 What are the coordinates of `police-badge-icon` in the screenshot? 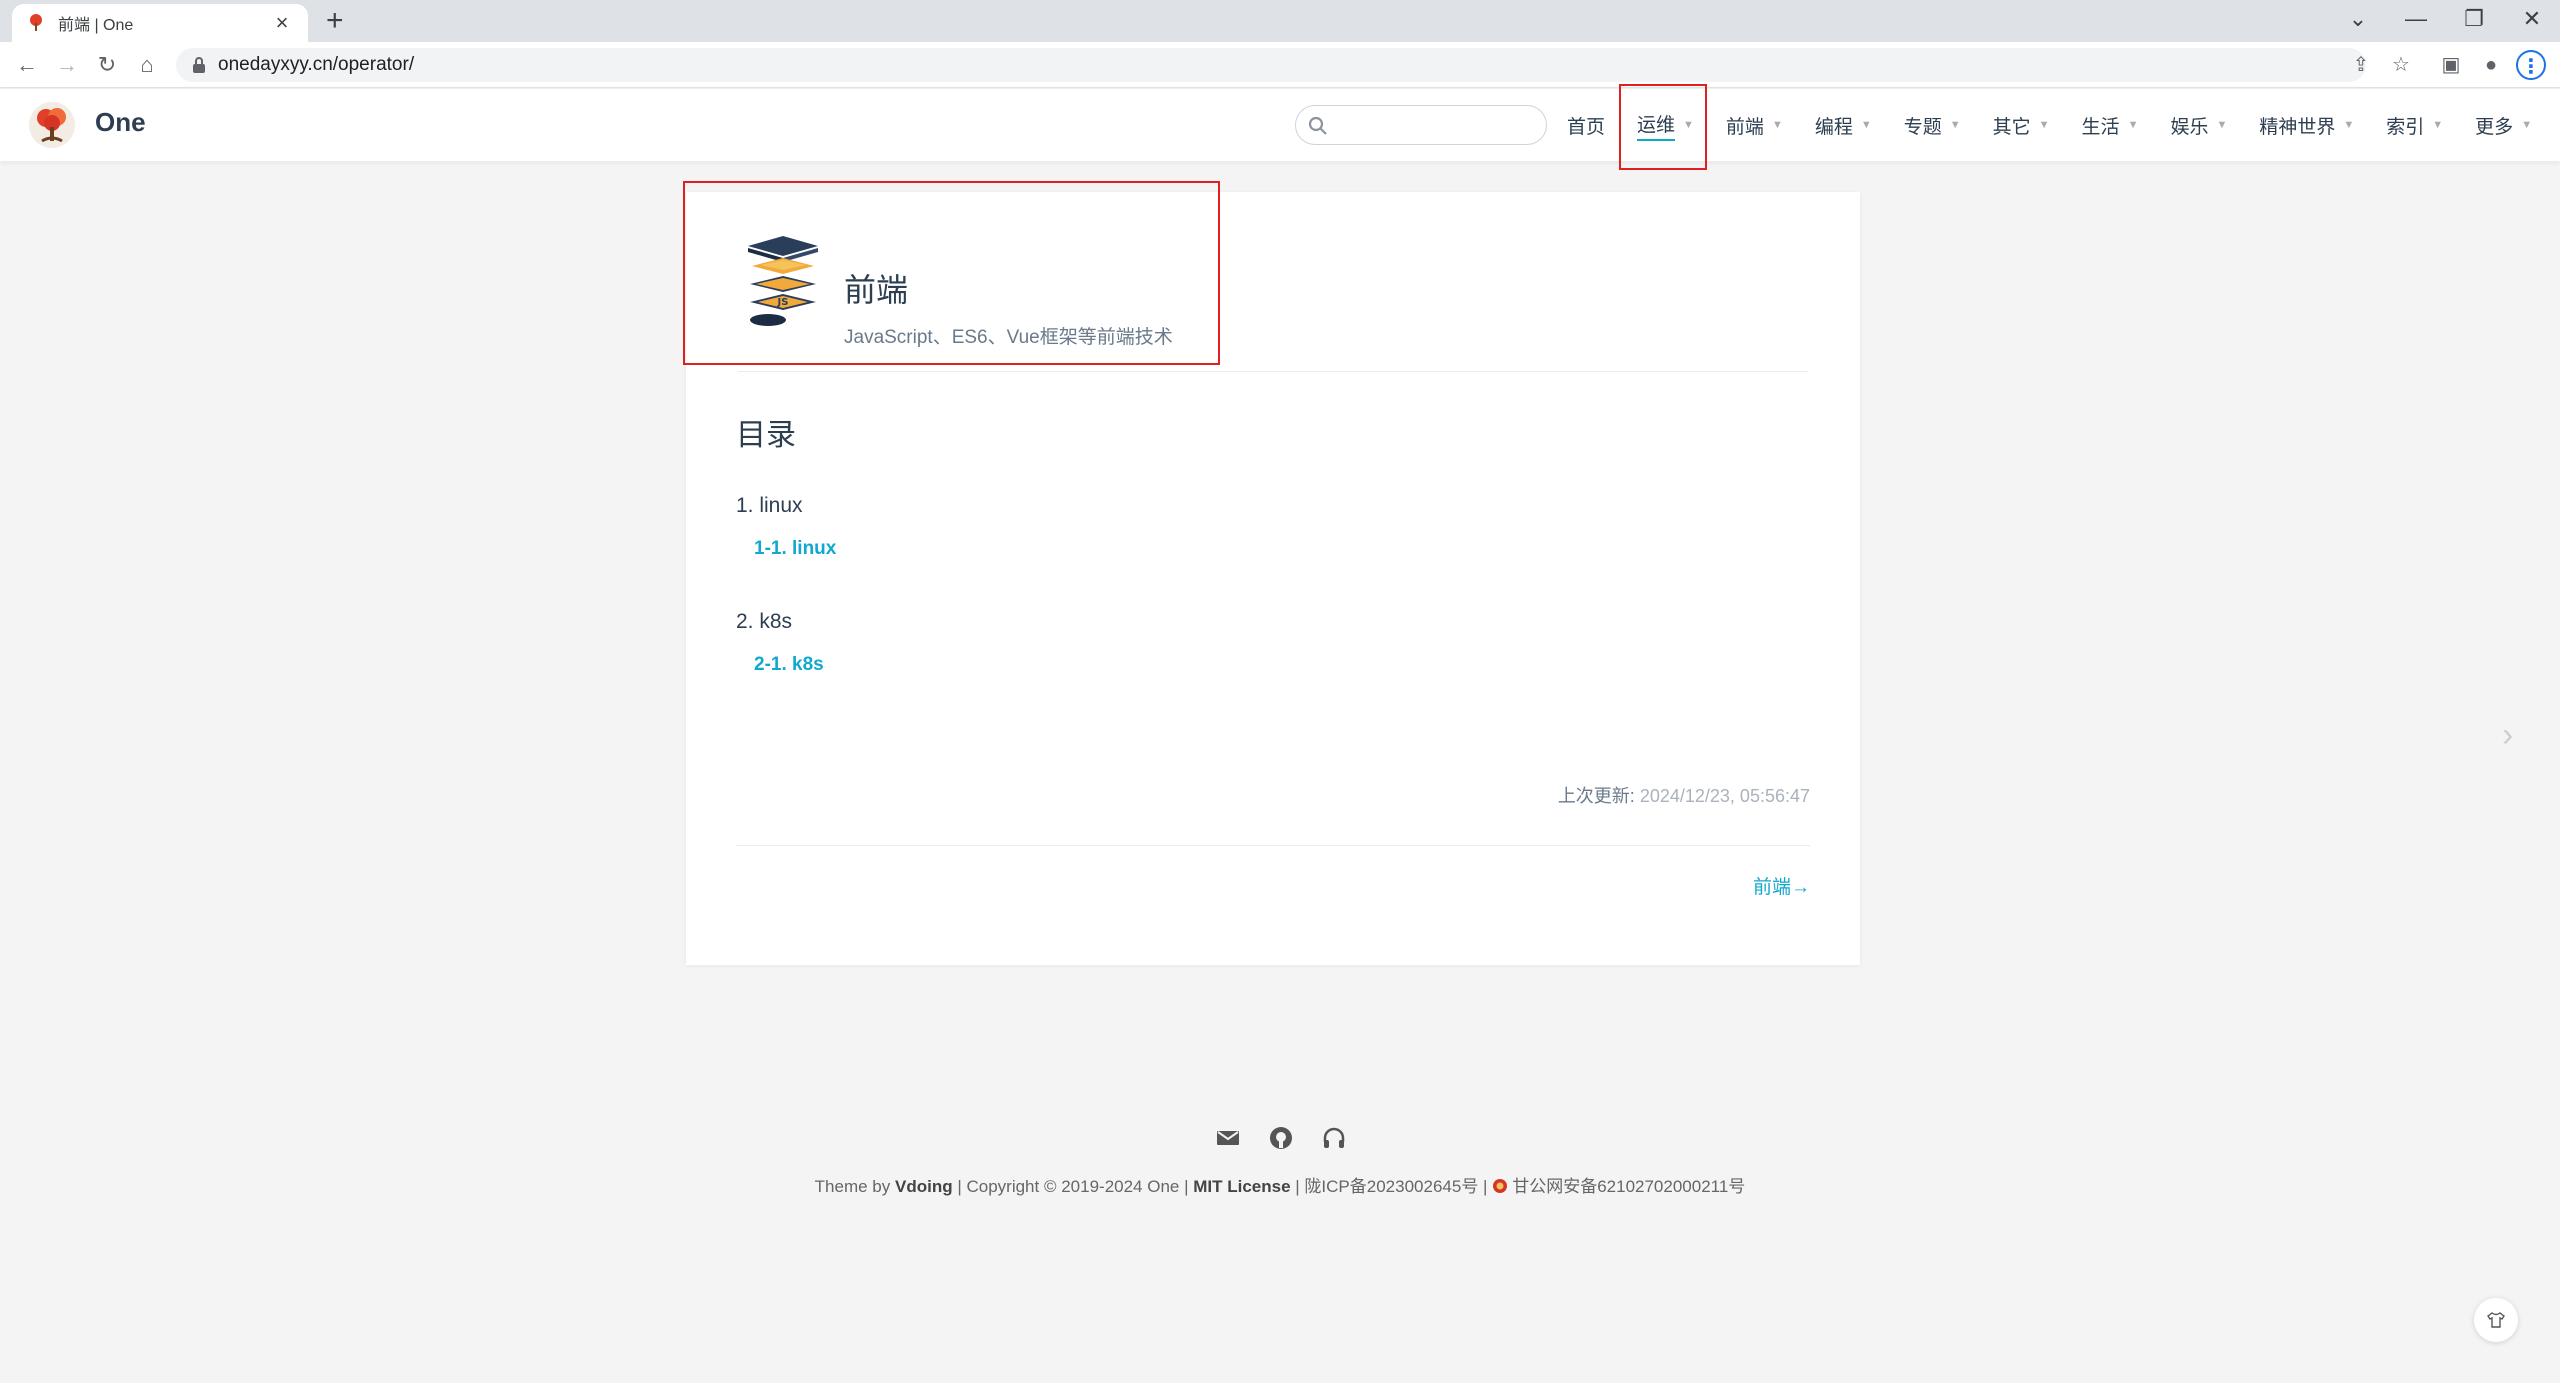 It's located at (1500, 1186).